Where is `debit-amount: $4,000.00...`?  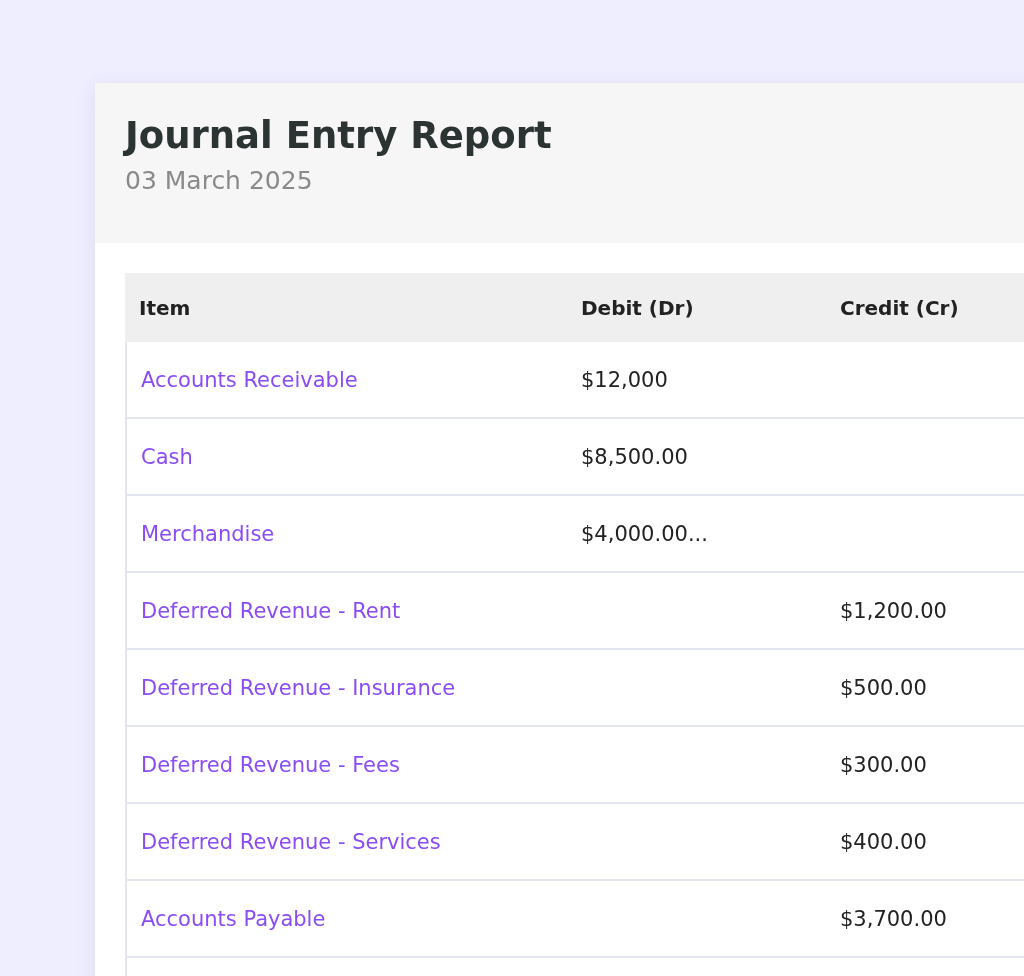 debit-amount: $4,000.00... is located at coordinates (644, 533).